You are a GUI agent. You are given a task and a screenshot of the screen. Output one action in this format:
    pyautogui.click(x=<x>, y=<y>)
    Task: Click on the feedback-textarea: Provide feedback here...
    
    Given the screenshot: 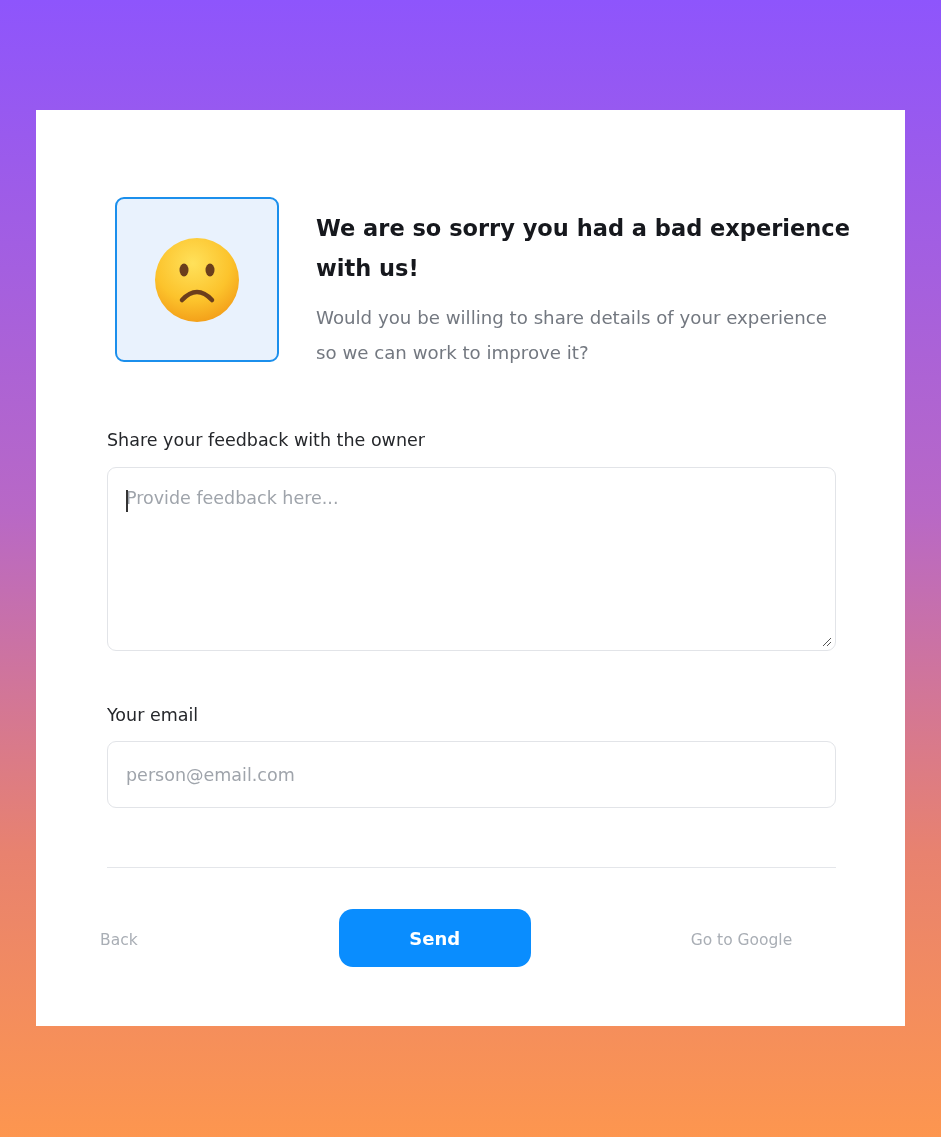 What is the action you would take?
    pyautogui.click(x=471, y=559)
    